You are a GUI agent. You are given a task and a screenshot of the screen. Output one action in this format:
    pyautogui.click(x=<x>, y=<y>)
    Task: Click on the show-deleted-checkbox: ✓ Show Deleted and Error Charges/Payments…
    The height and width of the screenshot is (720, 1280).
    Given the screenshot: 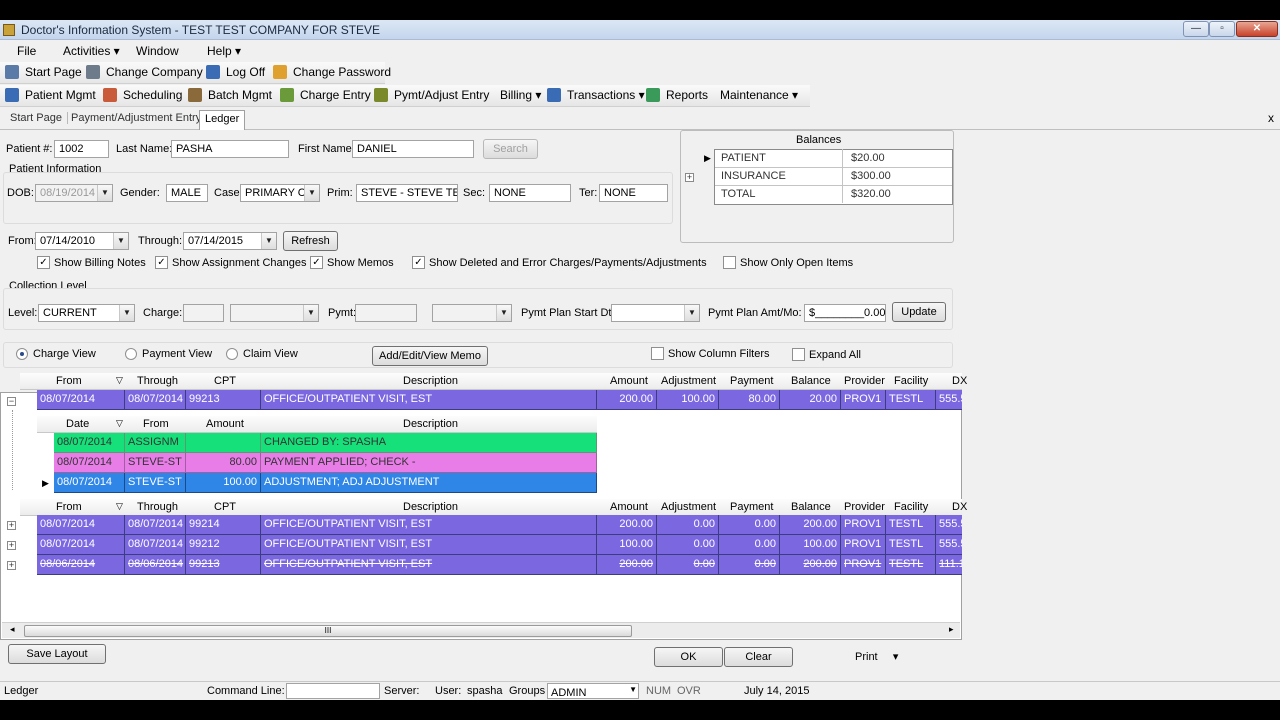 What is the action you would take?
    pyautogui.click(x=559, y=262)
    